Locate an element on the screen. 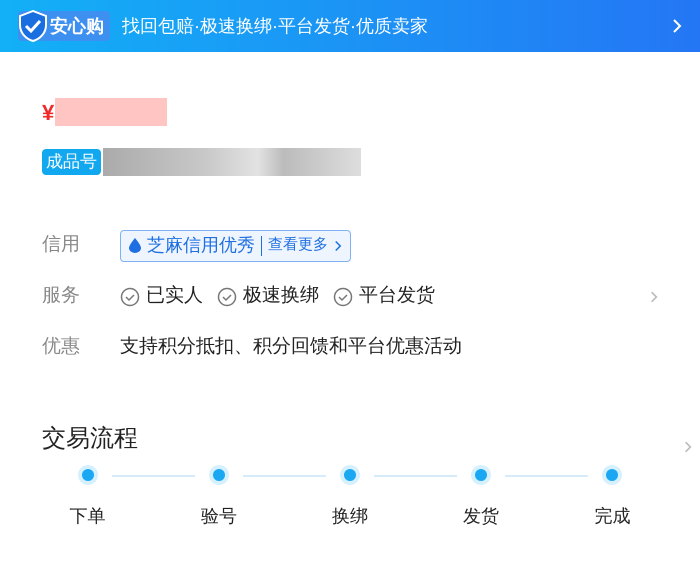  banner-text: 找回包赔·极速换绑·平台发货·优质卖家 is located at coordinates (275, 26).